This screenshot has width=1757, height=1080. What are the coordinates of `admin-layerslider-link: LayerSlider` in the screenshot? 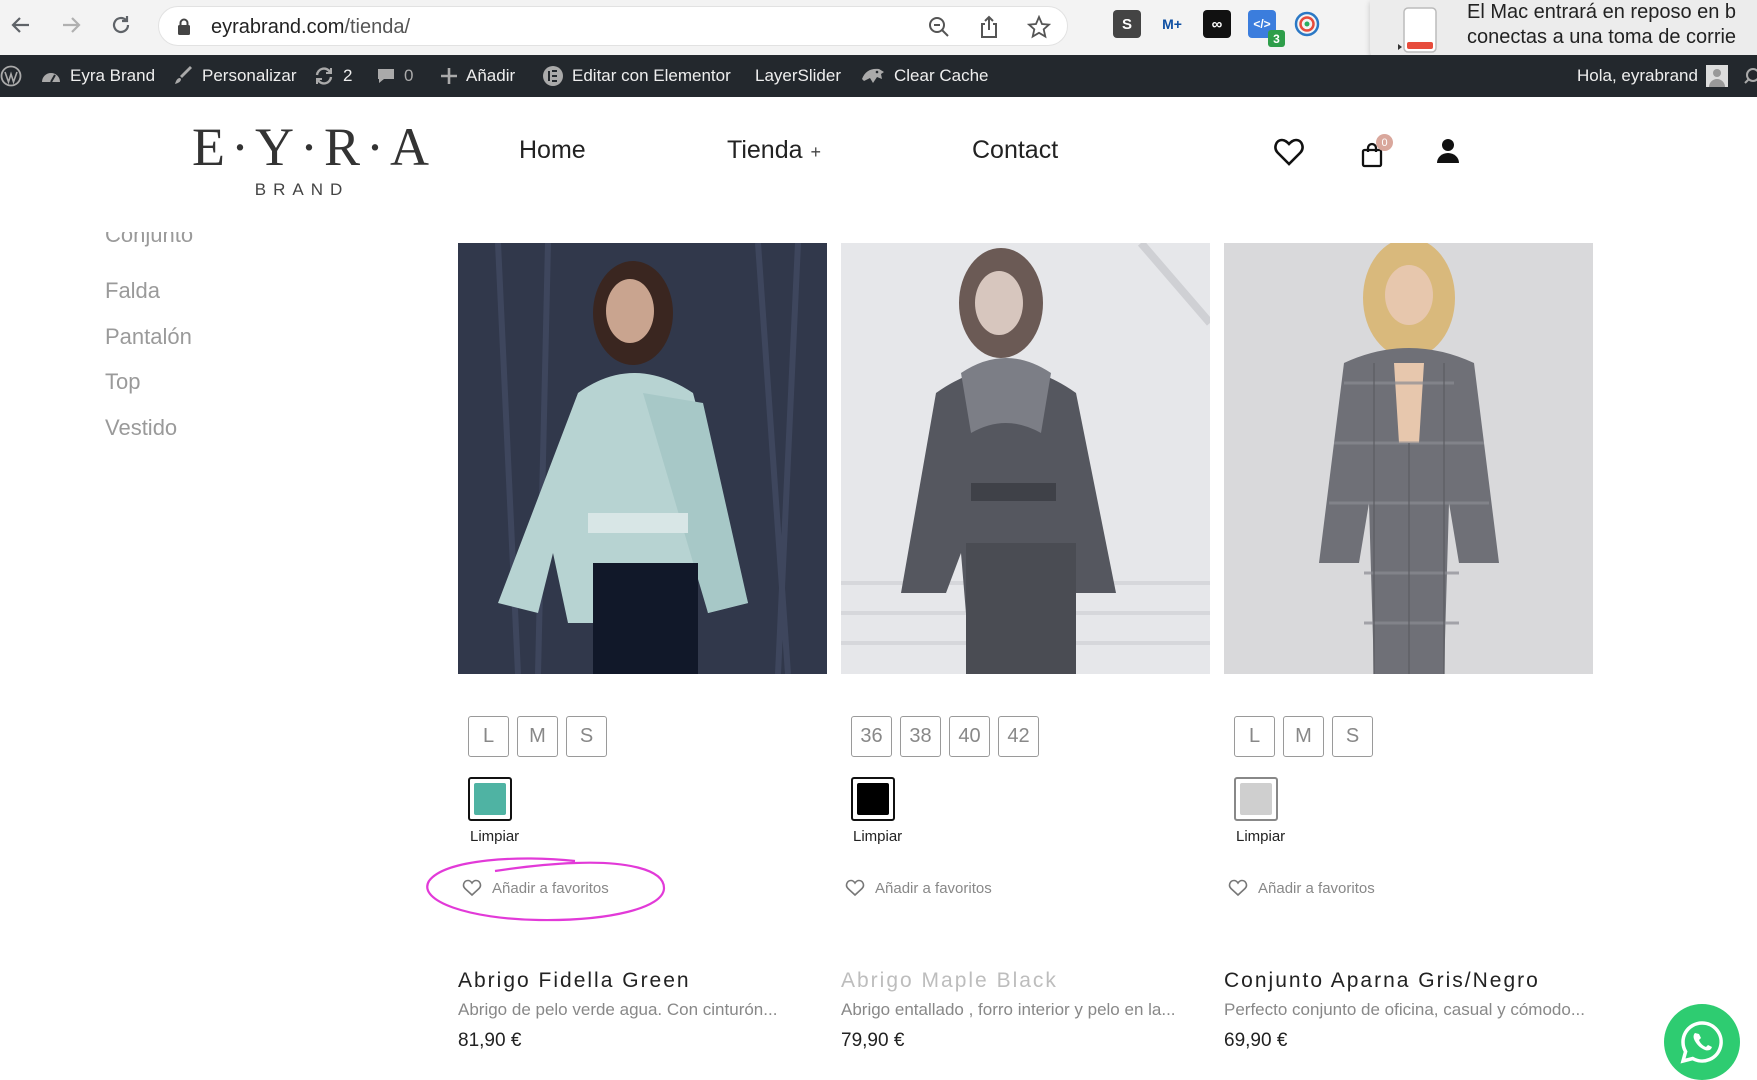 It's located at (798, 76).